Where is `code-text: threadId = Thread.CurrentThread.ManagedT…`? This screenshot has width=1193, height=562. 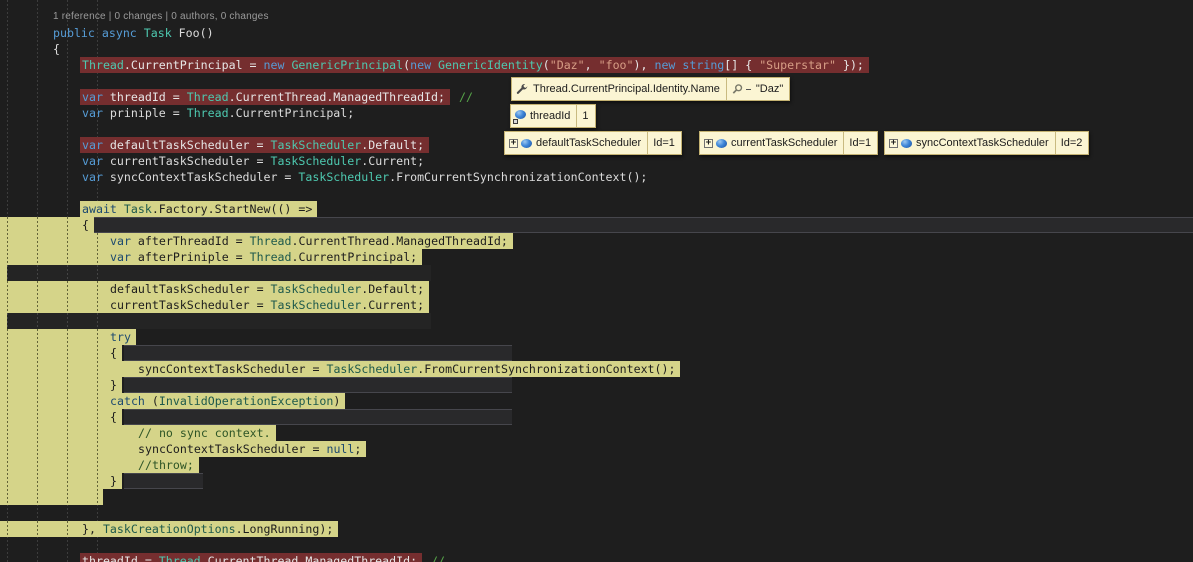
code-text: threadId = Thread.CurrentThread.ManagedT… is located at coordinates (251, 557).